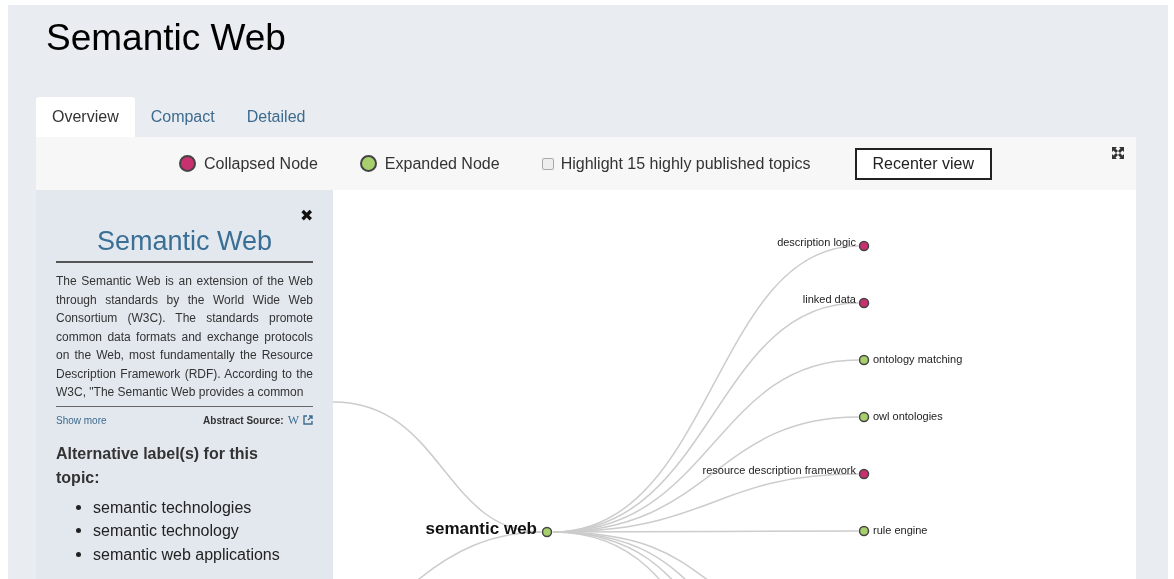 Image resolution: width=1174 pixels, height=579 pixels. What do you see at coordinates (918, 359) in the screenshot?
I see `node-label: ontology matching` at bounding box center [918, 359].